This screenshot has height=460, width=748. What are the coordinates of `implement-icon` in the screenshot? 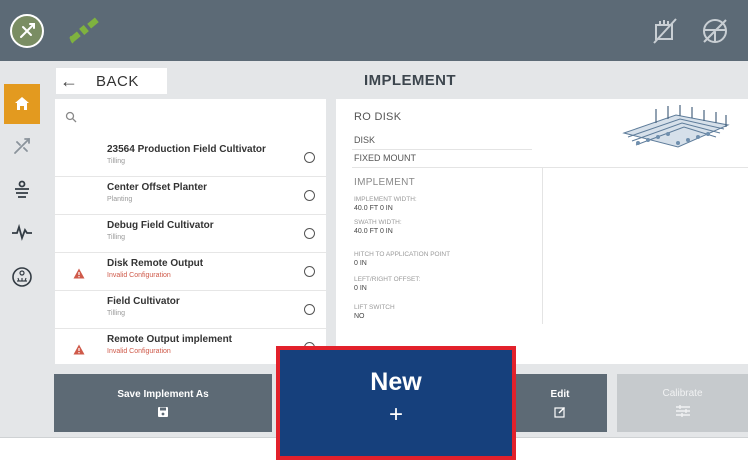 It's located at (665, 31).